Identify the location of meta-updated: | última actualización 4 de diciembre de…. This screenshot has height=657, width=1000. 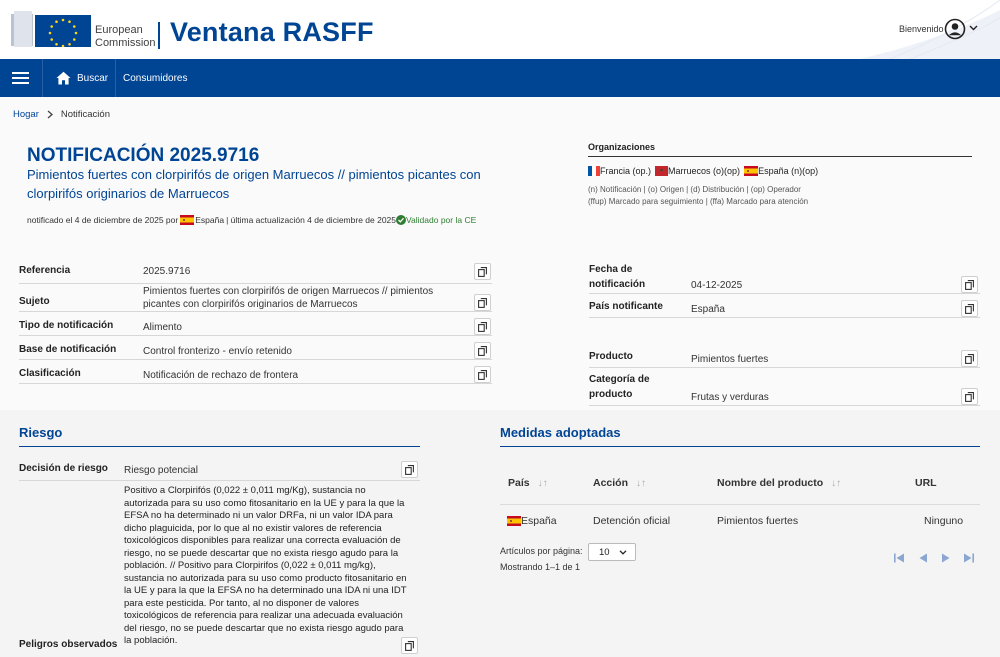
(311, 220).